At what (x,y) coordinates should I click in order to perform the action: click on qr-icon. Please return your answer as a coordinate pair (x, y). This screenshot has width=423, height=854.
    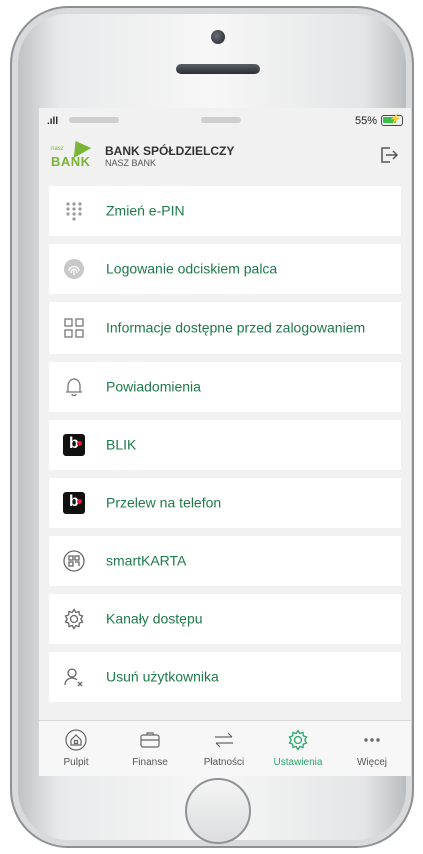
    Looking at the image, I should click on (74, 561).